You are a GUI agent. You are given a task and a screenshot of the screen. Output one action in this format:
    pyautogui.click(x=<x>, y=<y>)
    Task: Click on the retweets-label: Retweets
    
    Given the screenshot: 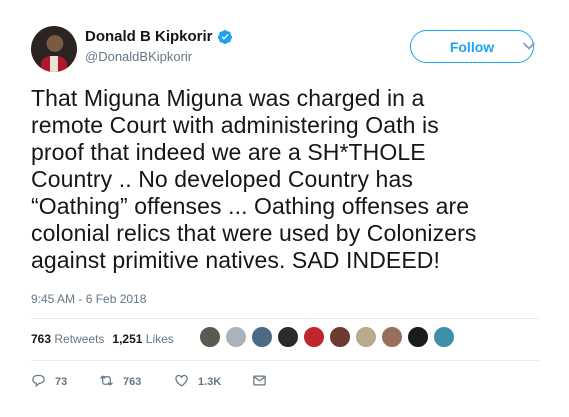 What is the action you would take?
    pyautogui.click(x=79, y=339)
    